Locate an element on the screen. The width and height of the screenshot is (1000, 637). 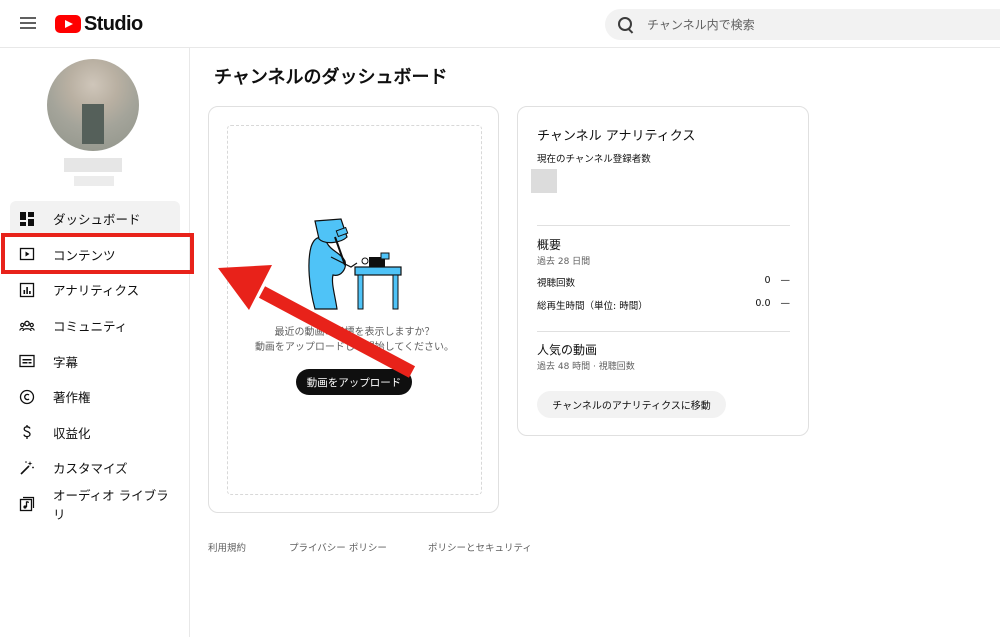
sidebar-item-dashboard: ダッシュボード is located at coordinates (95, 219).